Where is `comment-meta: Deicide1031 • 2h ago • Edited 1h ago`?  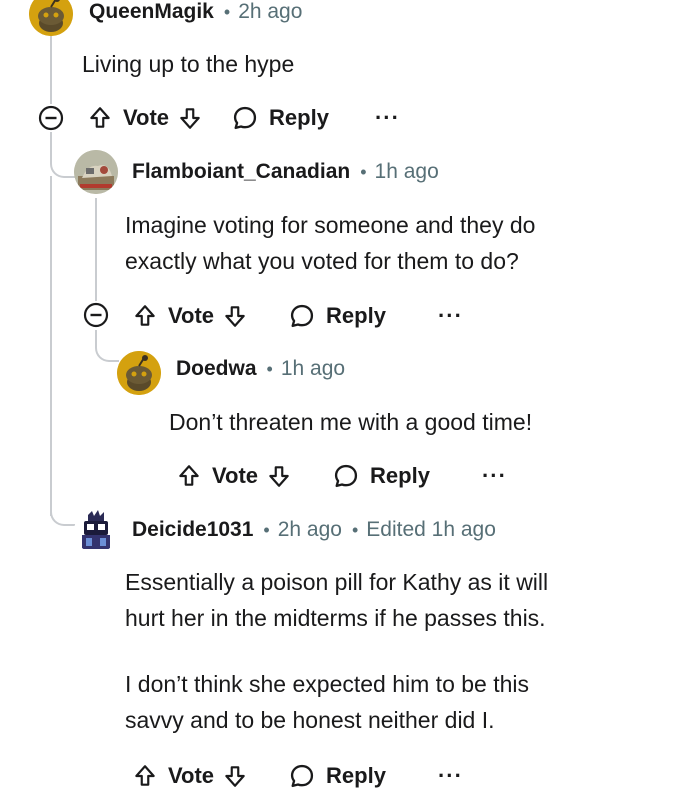 comment-meta: Deicide1031 • 2h ago • Edited 1h ago is located at coordinates (314, 530).